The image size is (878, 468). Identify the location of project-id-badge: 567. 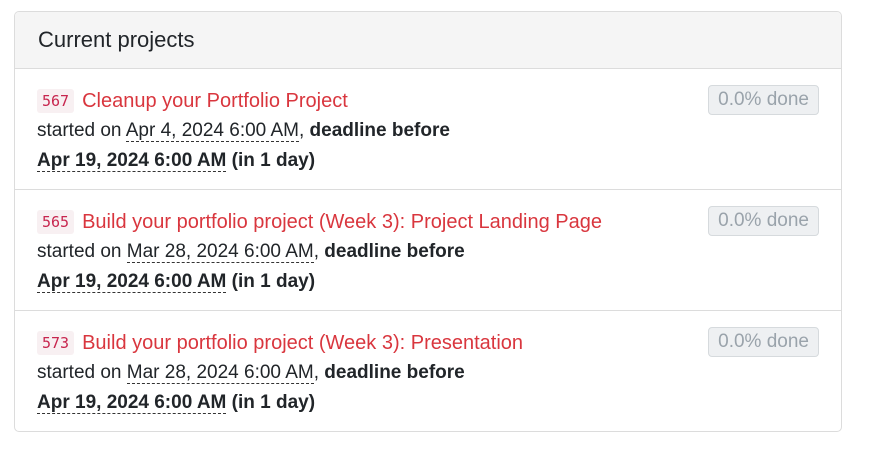
(56, 101).